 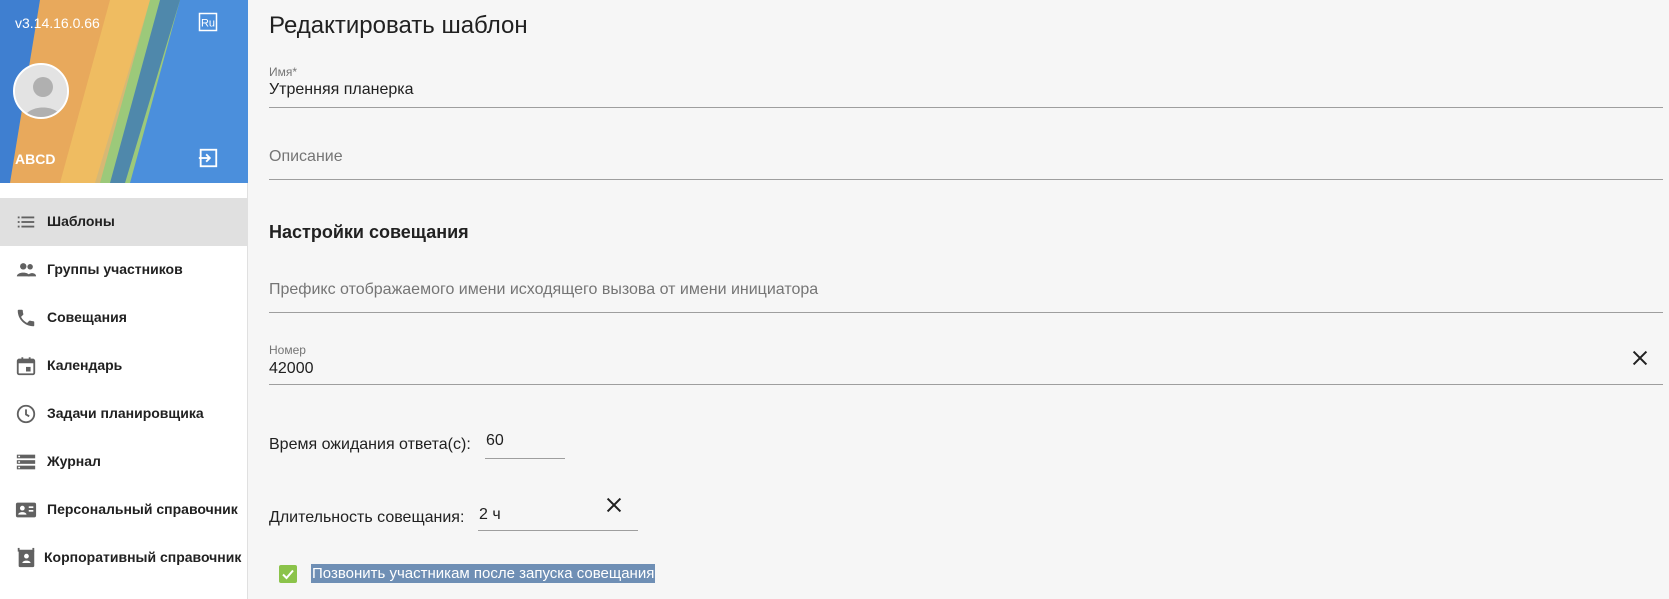 I want to click on contact-card-icon, so click(x=26, y=510).